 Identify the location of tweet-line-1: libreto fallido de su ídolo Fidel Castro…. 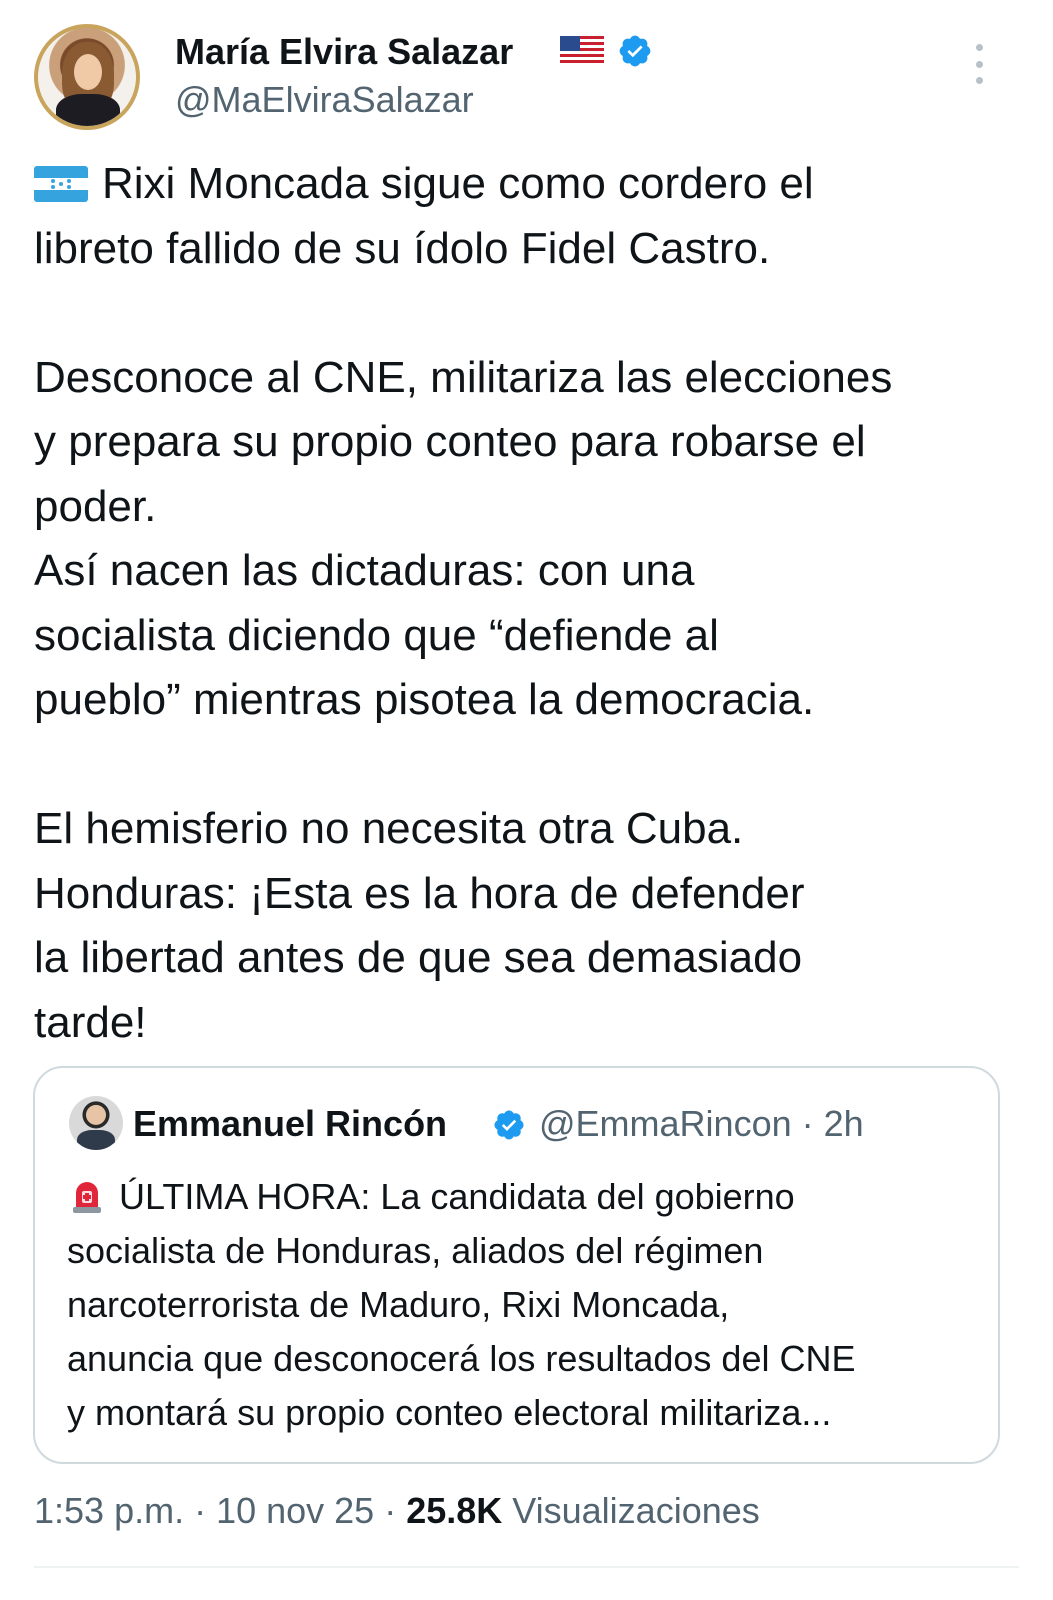
(402, 248).